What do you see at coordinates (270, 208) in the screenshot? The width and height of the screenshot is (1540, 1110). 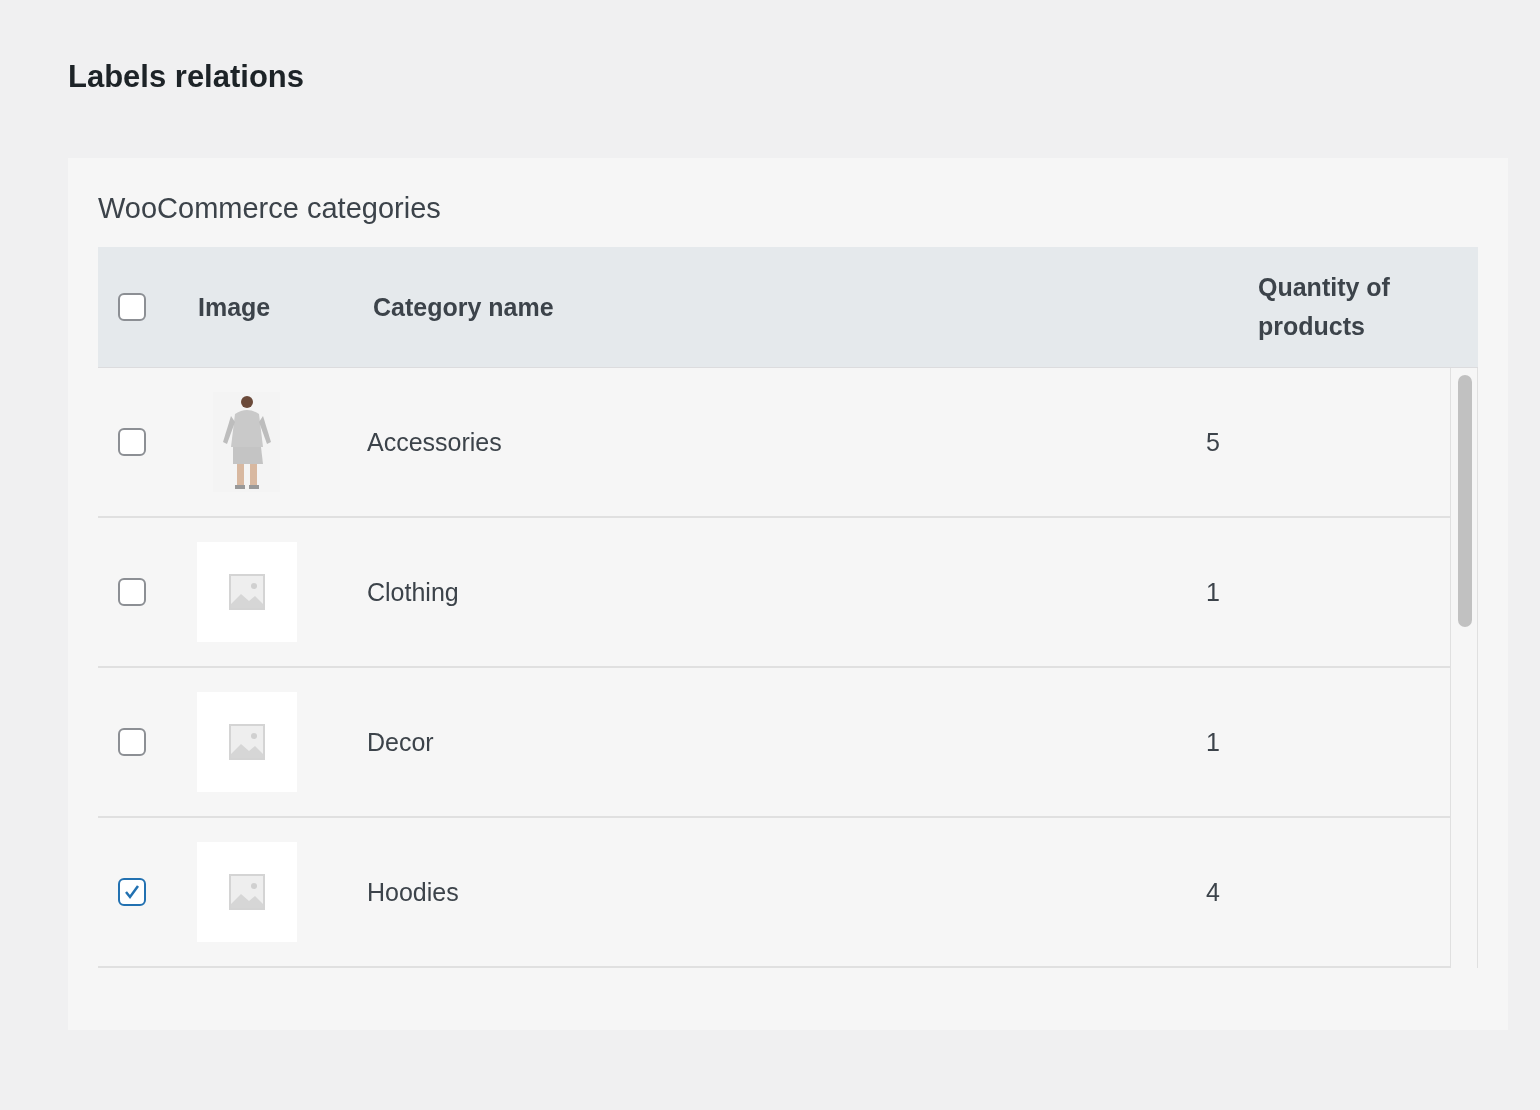 I see `section-title: WooCommerce categories` at bounding box center [270, 208].